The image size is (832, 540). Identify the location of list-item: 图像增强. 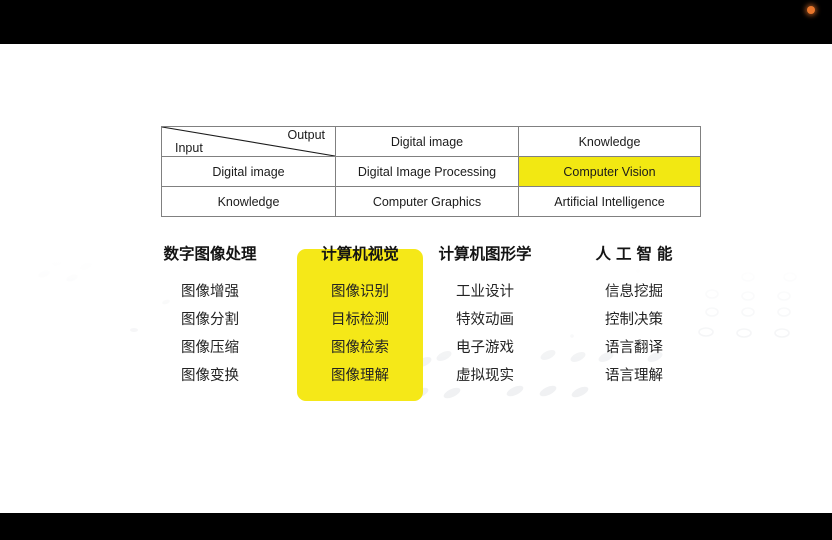
(210, 292).